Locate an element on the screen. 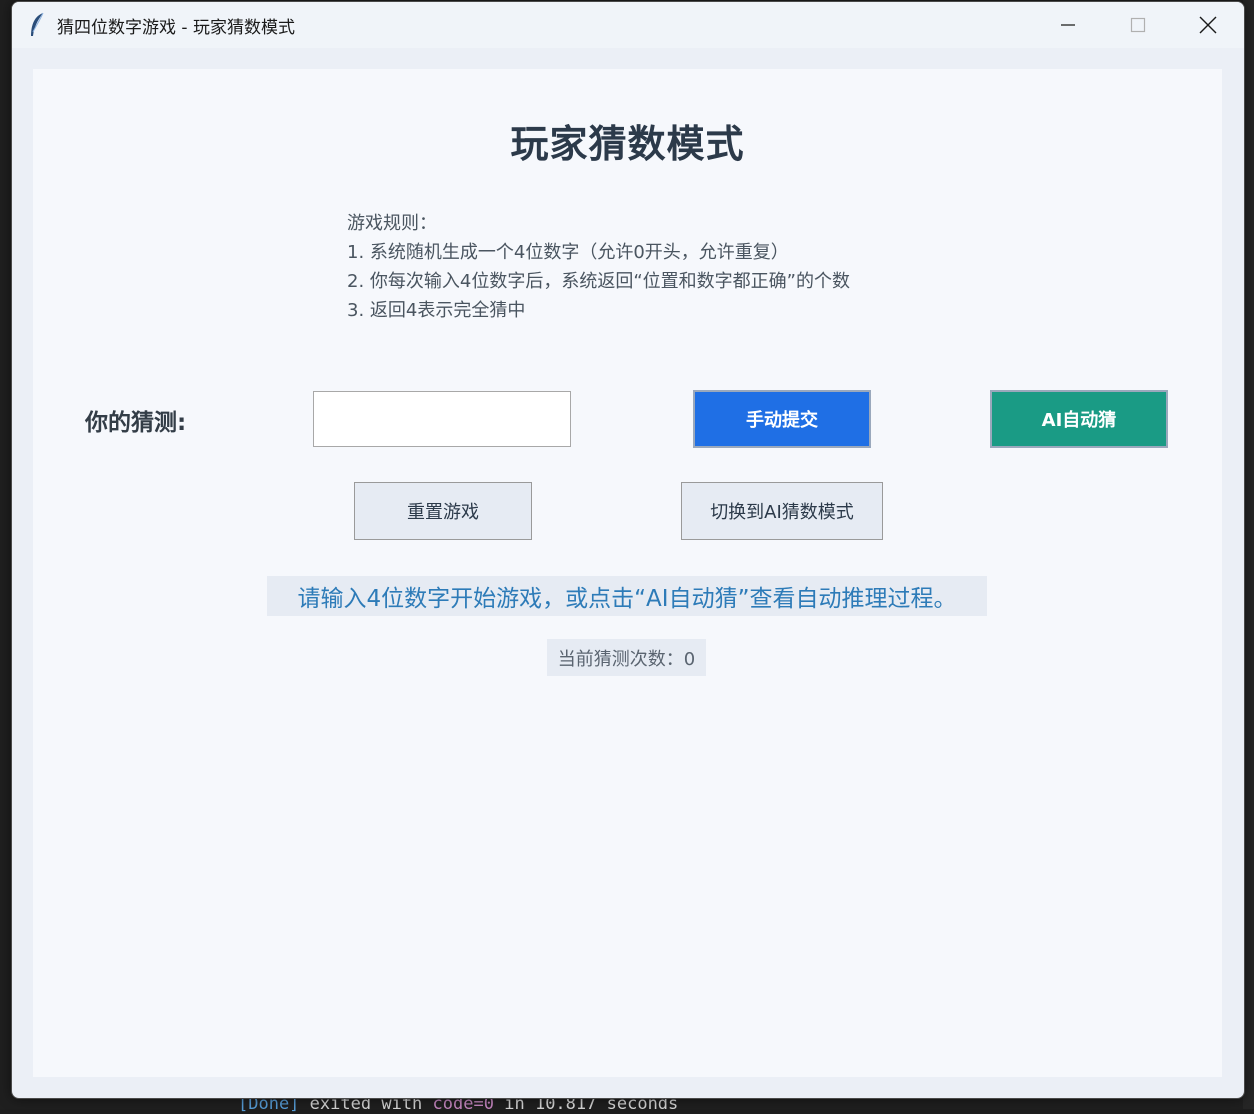  minimize-icon is located at coordinates (1068, 25).